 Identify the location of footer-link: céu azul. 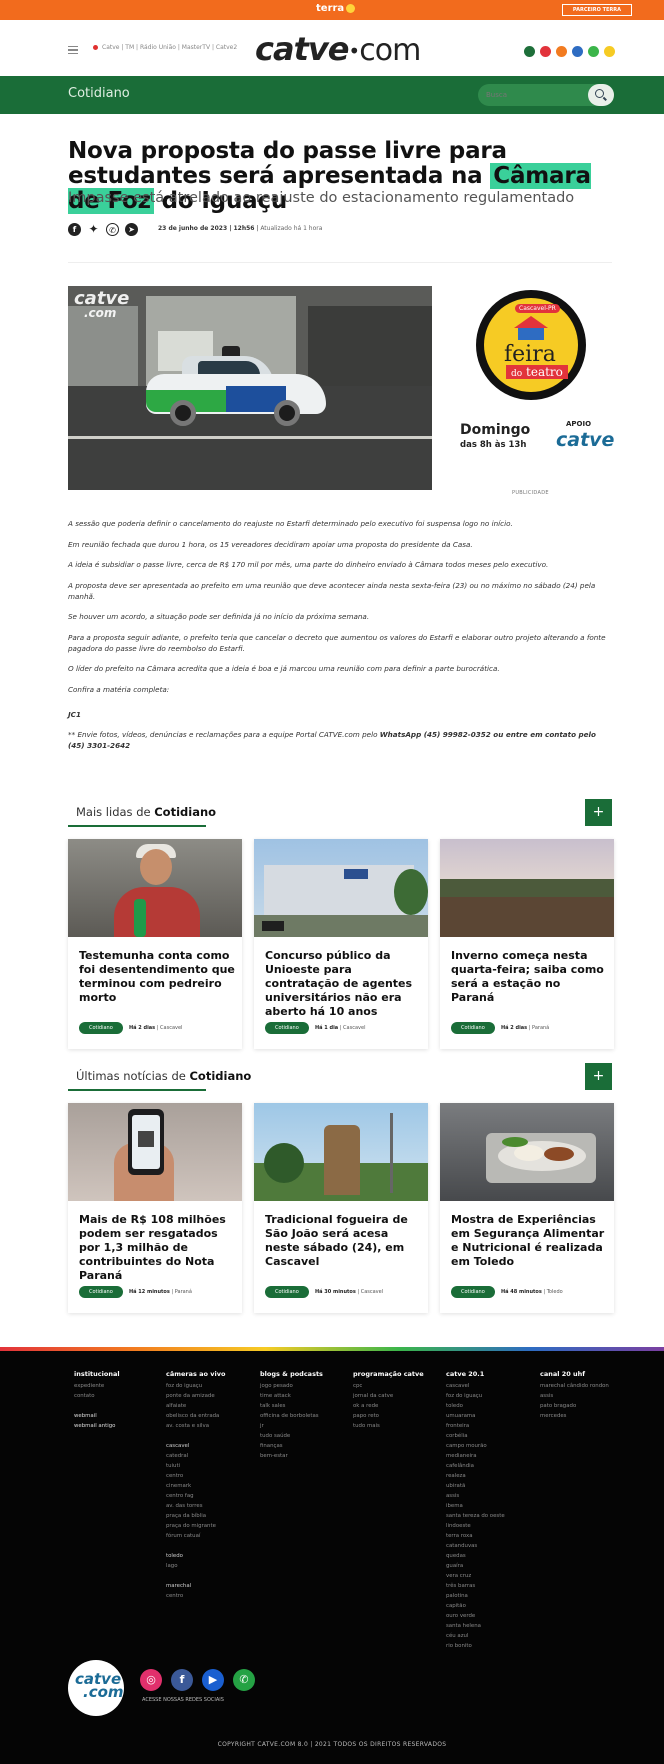
(491, 1636).